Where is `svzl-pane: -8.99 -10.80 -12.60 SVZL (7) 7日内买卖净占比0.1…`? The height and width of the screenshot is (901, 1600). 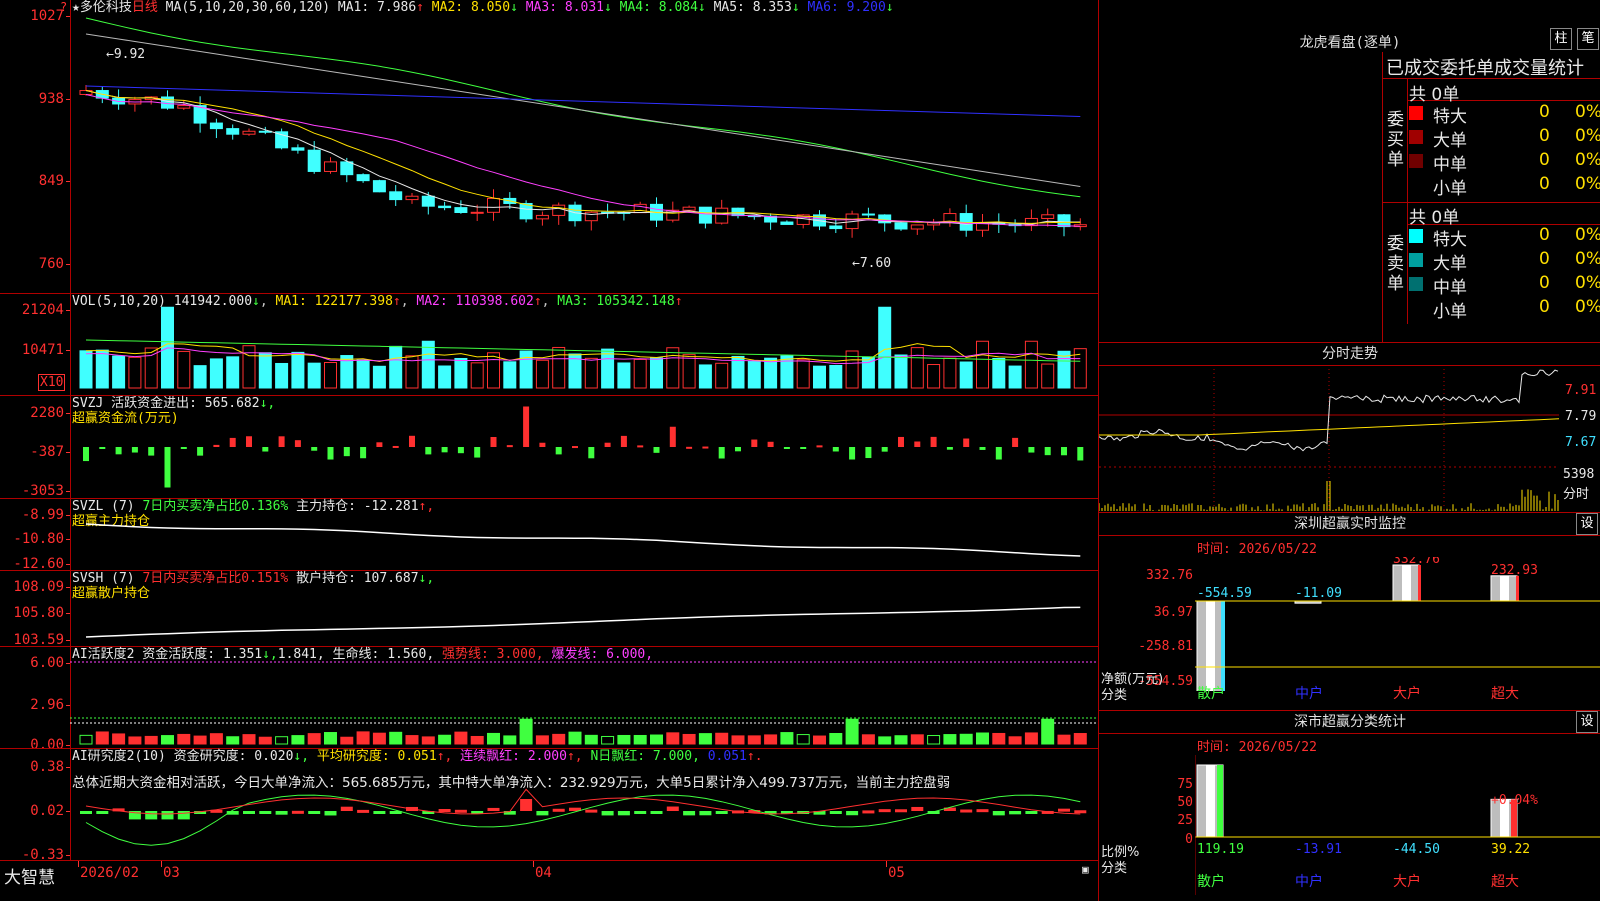 svzl-pane: -8.99 -10.80 -12.60 SVZL (7) 7日内买卖净占比0.1… is located at coordinates (549, 535).